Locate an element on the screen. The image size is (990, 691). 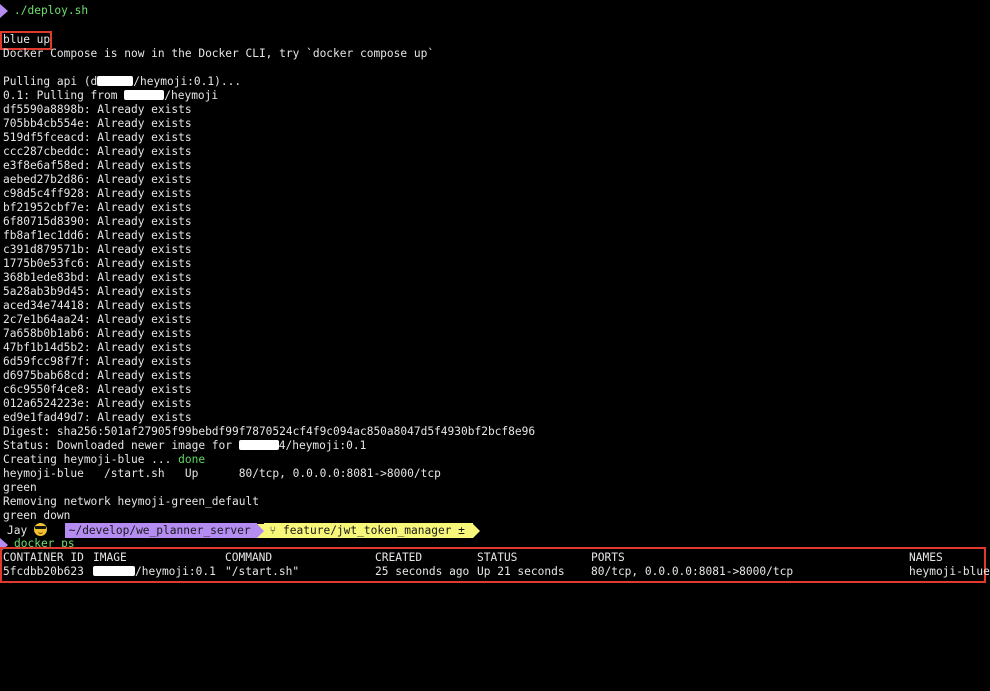
output-line: c391d879571b: Already exists is located at coordinates (97, 249).